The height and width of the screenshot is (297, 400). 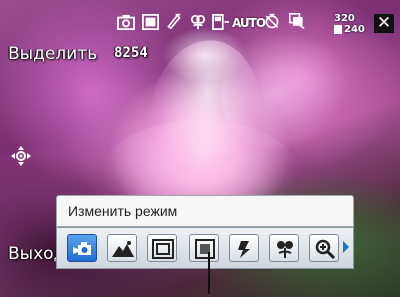 I want to click on burst-icon, so click(x=297, y=21).